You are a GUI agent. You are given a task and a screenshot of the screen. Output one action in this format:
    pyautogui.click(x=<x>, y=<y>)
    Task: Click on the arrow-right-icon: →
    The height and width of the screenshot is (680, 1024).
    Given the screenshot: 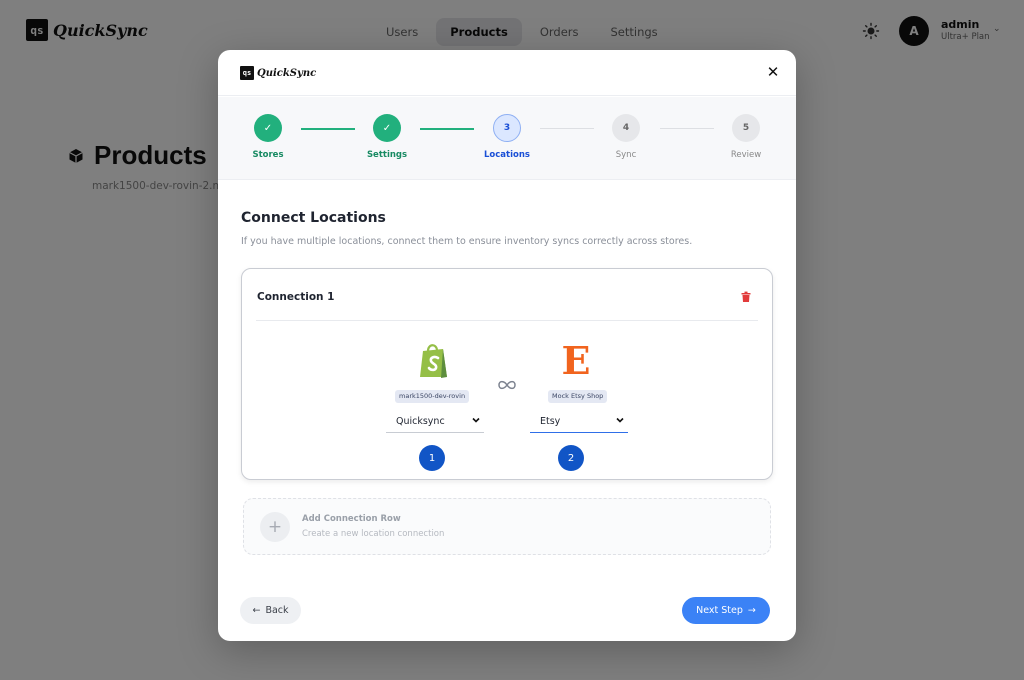 What is the action you would take?
    pyautogui.click(x=751, y=610)
    